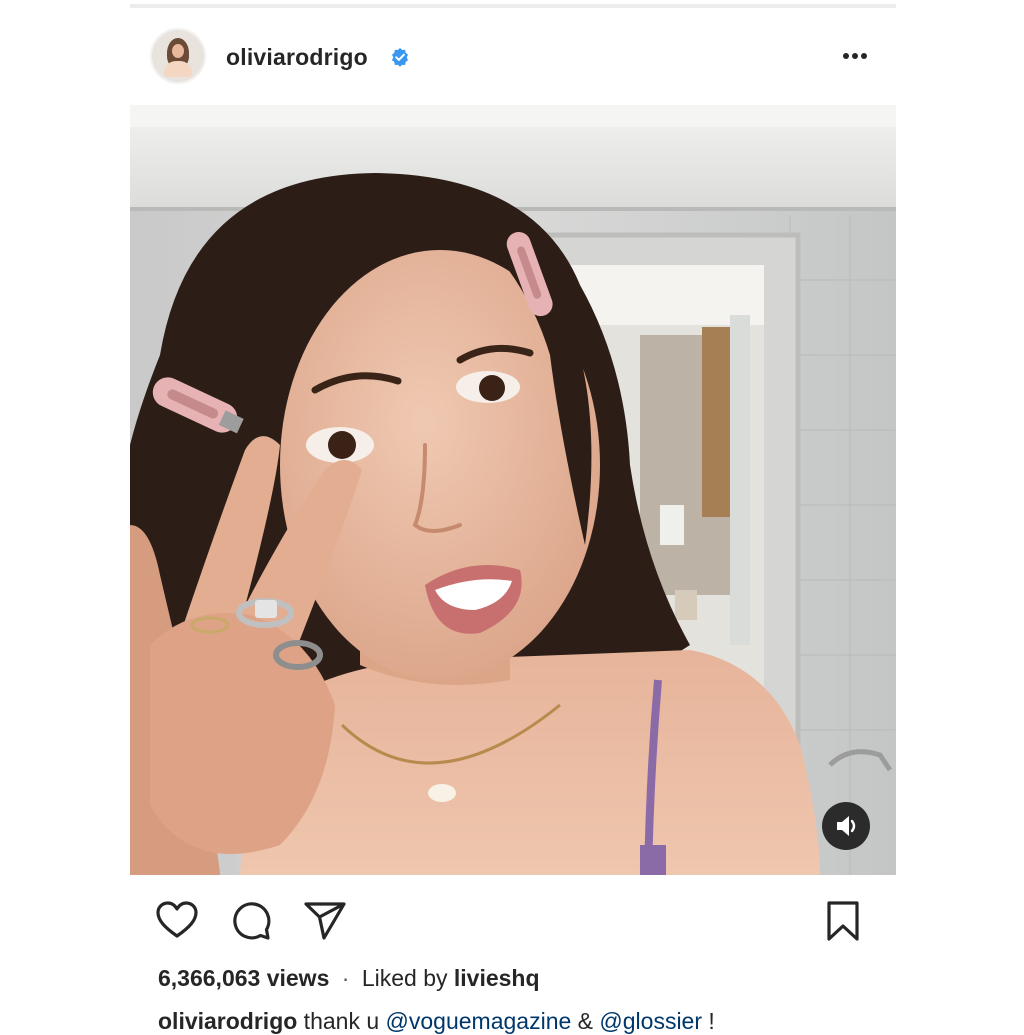 The image size is (1024, 1035). Describe the element at coordinates (325, 921) in the screenshot. I see `paper-plane-icon` at that location.